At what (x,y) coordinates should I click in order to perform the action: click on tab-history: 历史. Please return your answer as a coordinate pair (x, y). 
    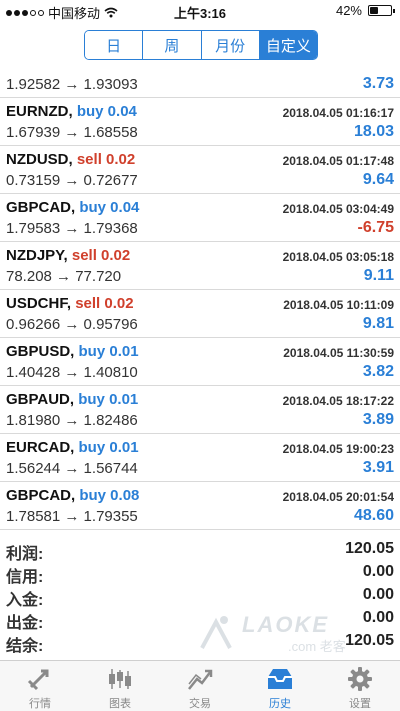
    Looking at the image, I should click on (280, 686).